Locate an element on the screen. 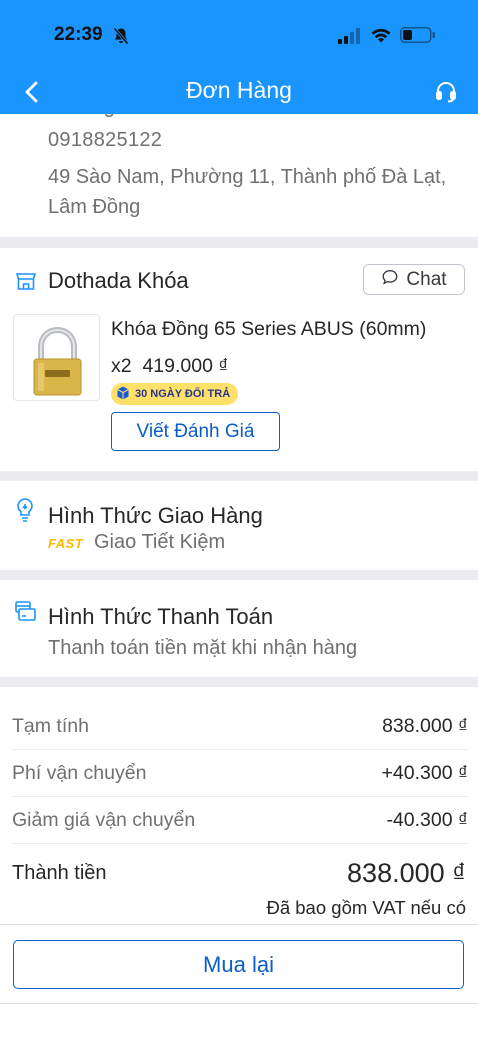 The height and width of the screenshot is (1038, 478). shop-name: Dothada Khóa is located at coordinates (118, 281).